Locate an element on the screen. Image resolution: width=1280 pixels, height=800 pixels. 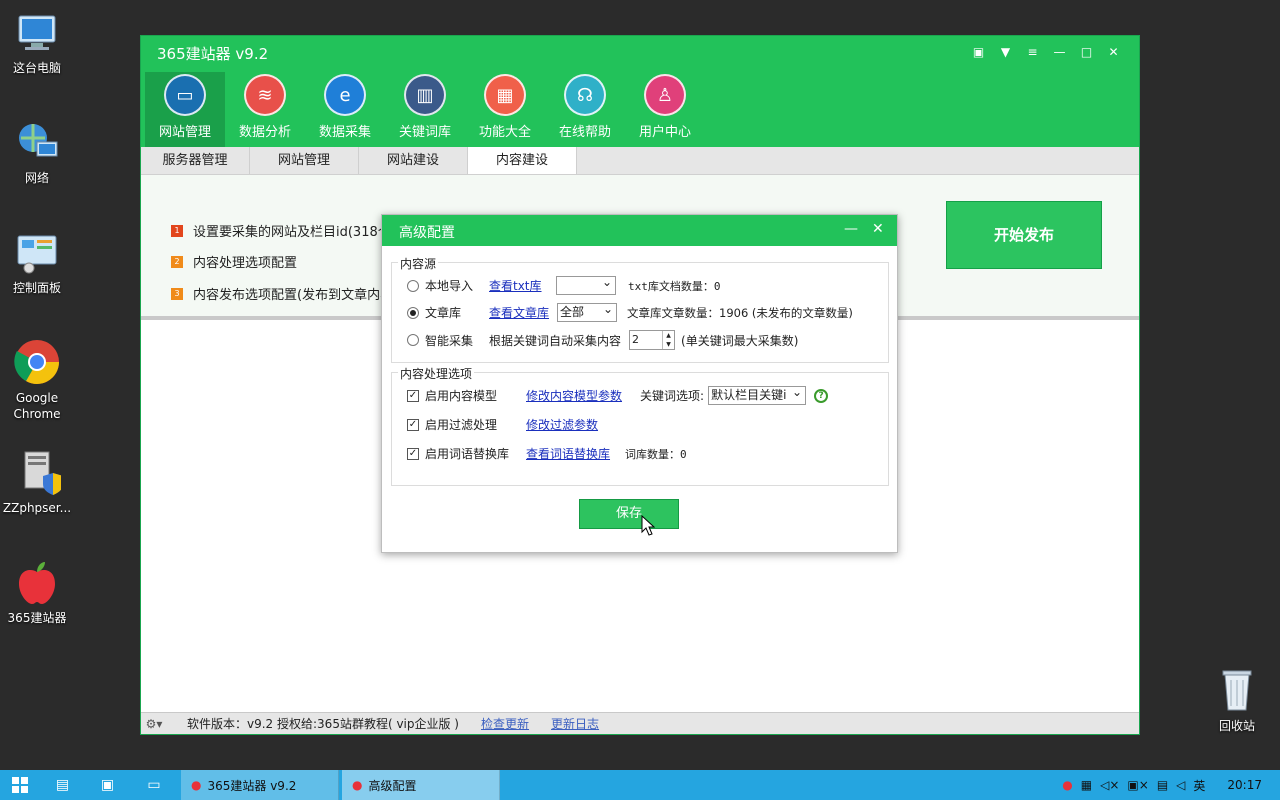
nav-label: 数据采集 is located at coordinates (344, 132).